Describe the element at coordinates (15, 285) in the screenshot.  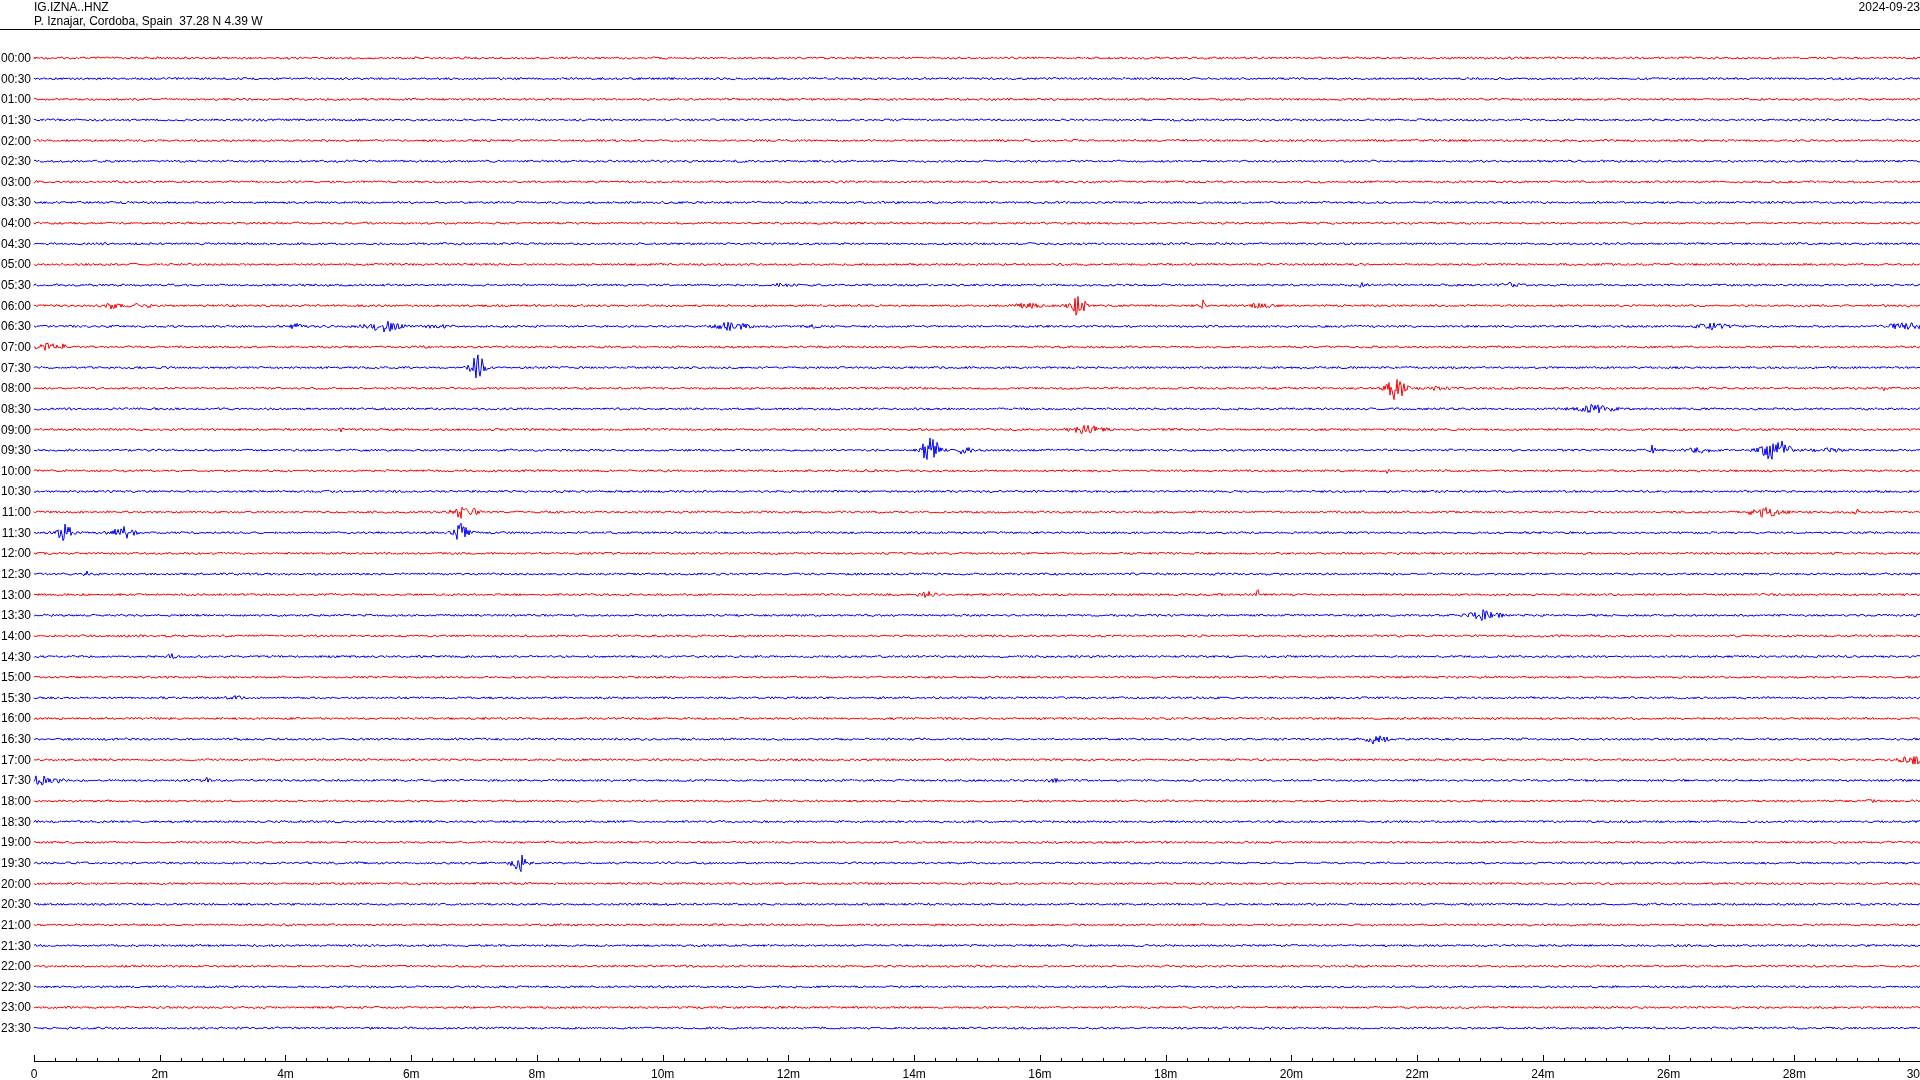
I see `time-label: 05:30` at that location.